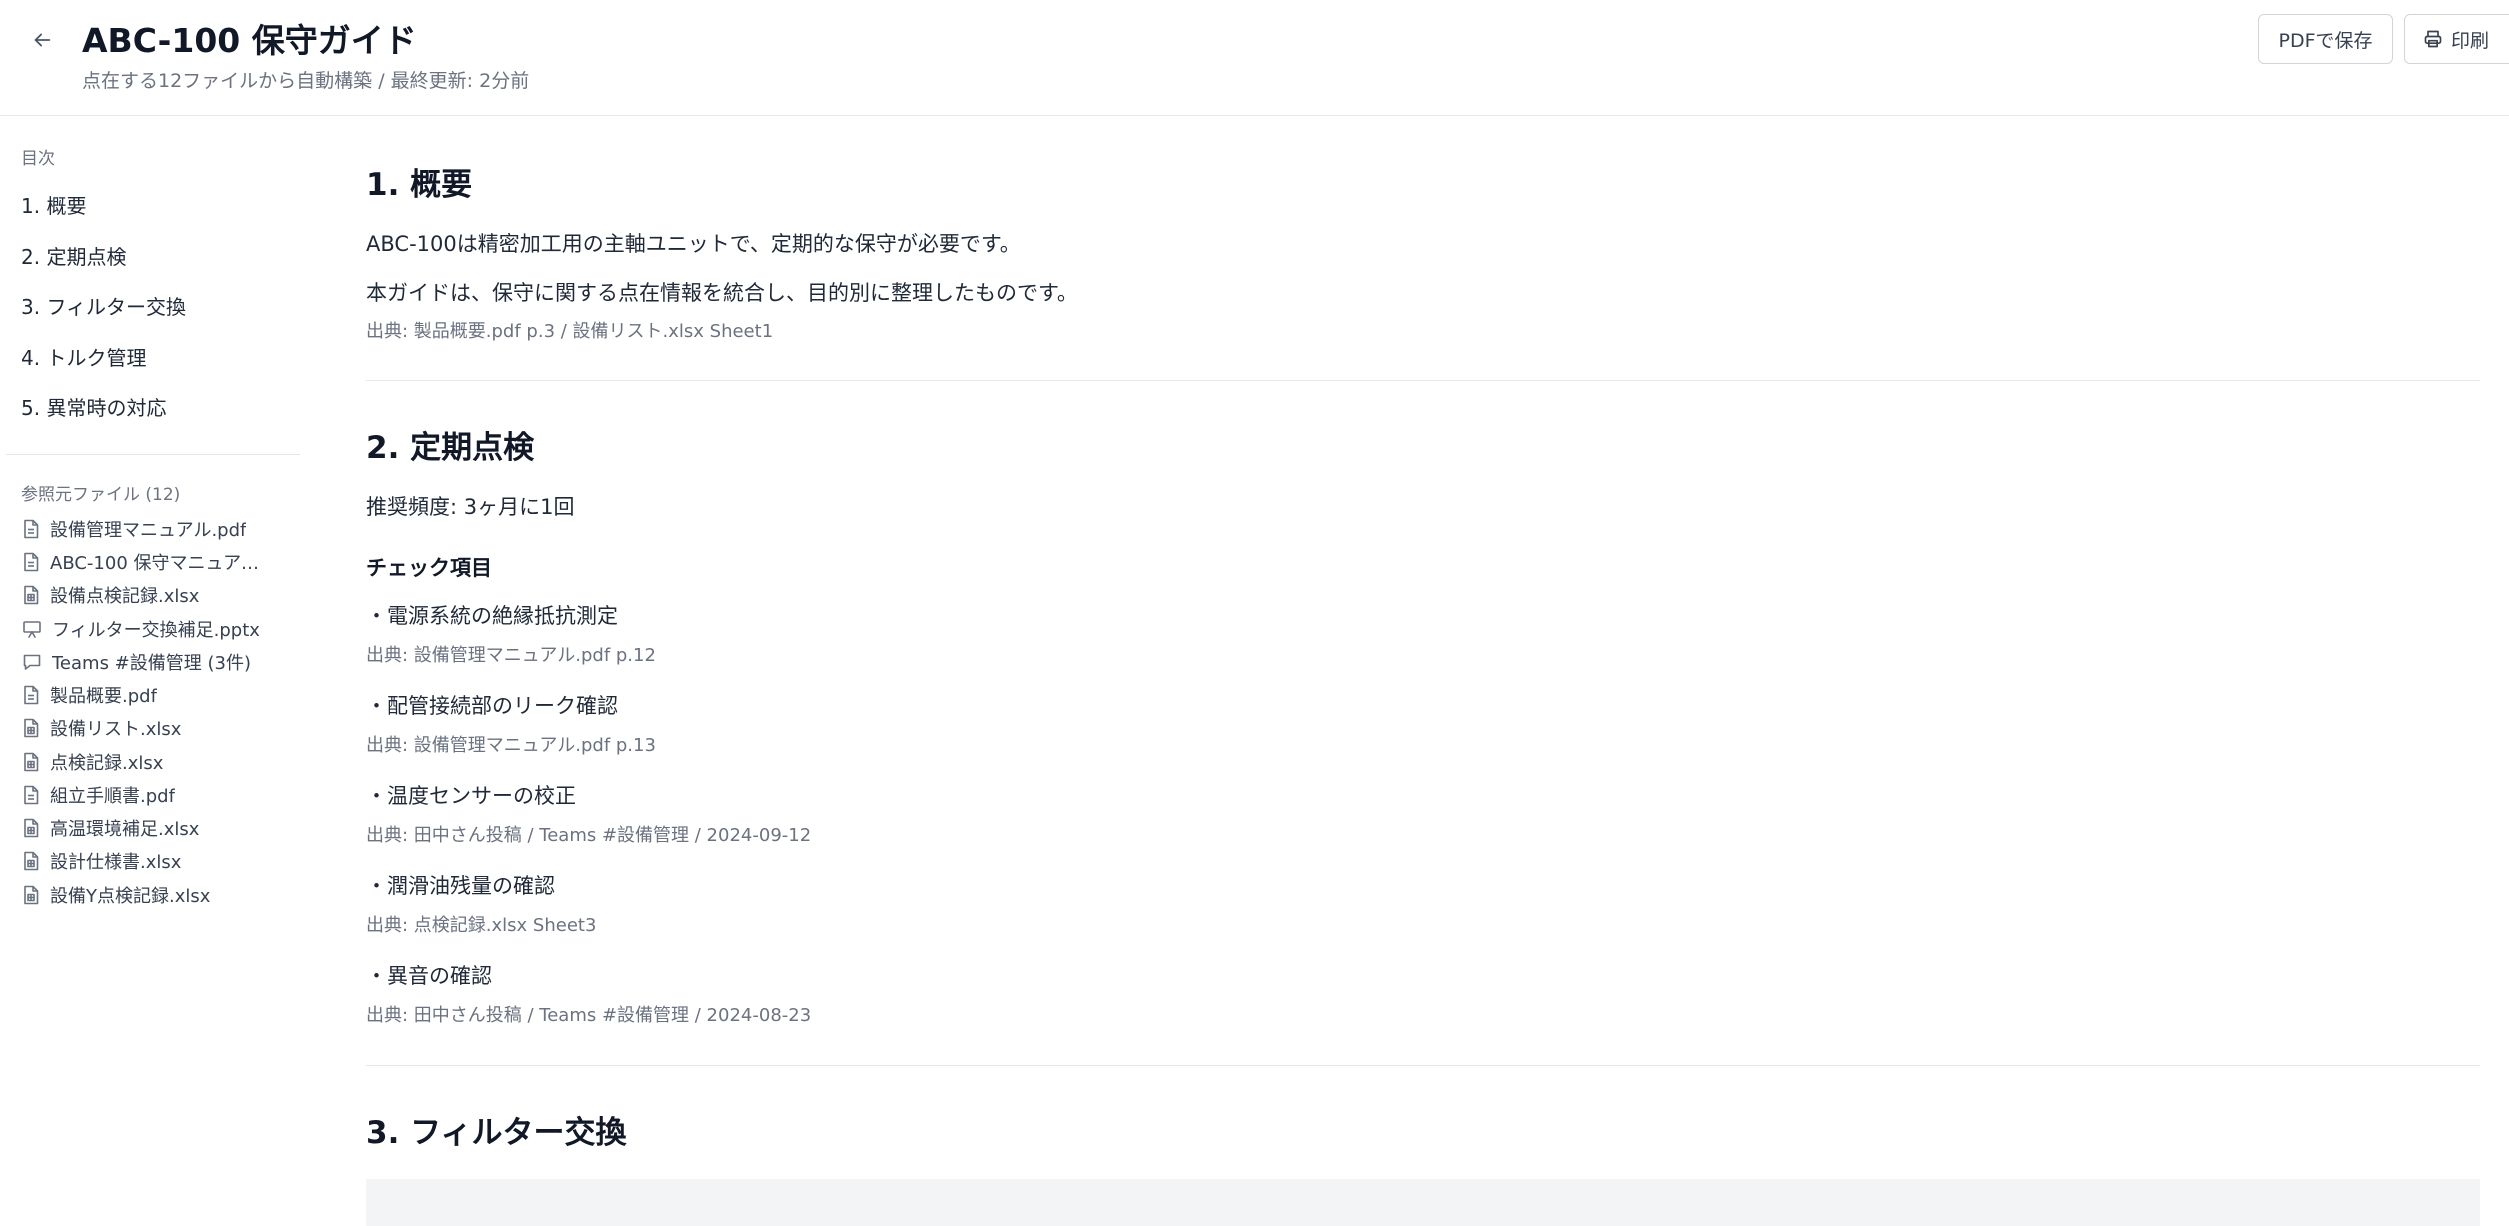 This screenshot has height=1226, width=2509. Describe the element at coordinates (53, 204) in the screenshot. I see `toc-item-overview: 1. 概要` at that location.